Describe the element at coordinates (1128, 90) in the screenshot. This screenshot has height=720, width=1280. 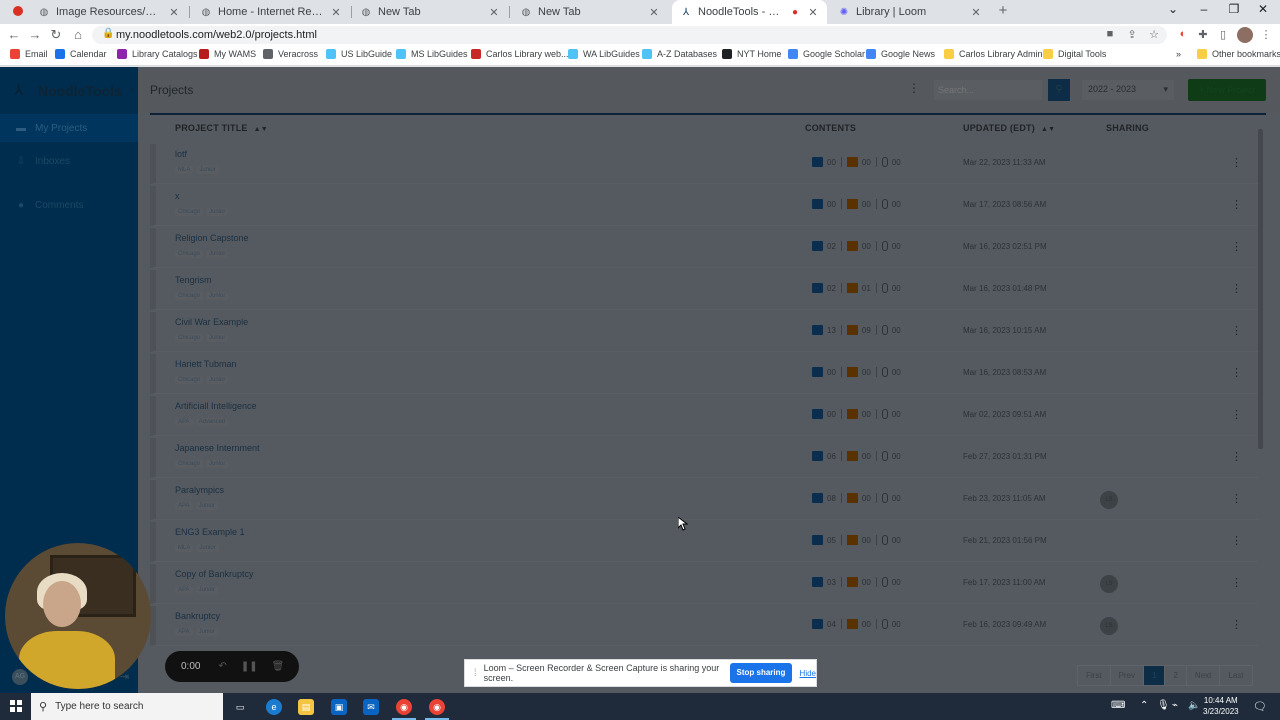
I see `year-select: 2022 - 2023 ▾` at that location.